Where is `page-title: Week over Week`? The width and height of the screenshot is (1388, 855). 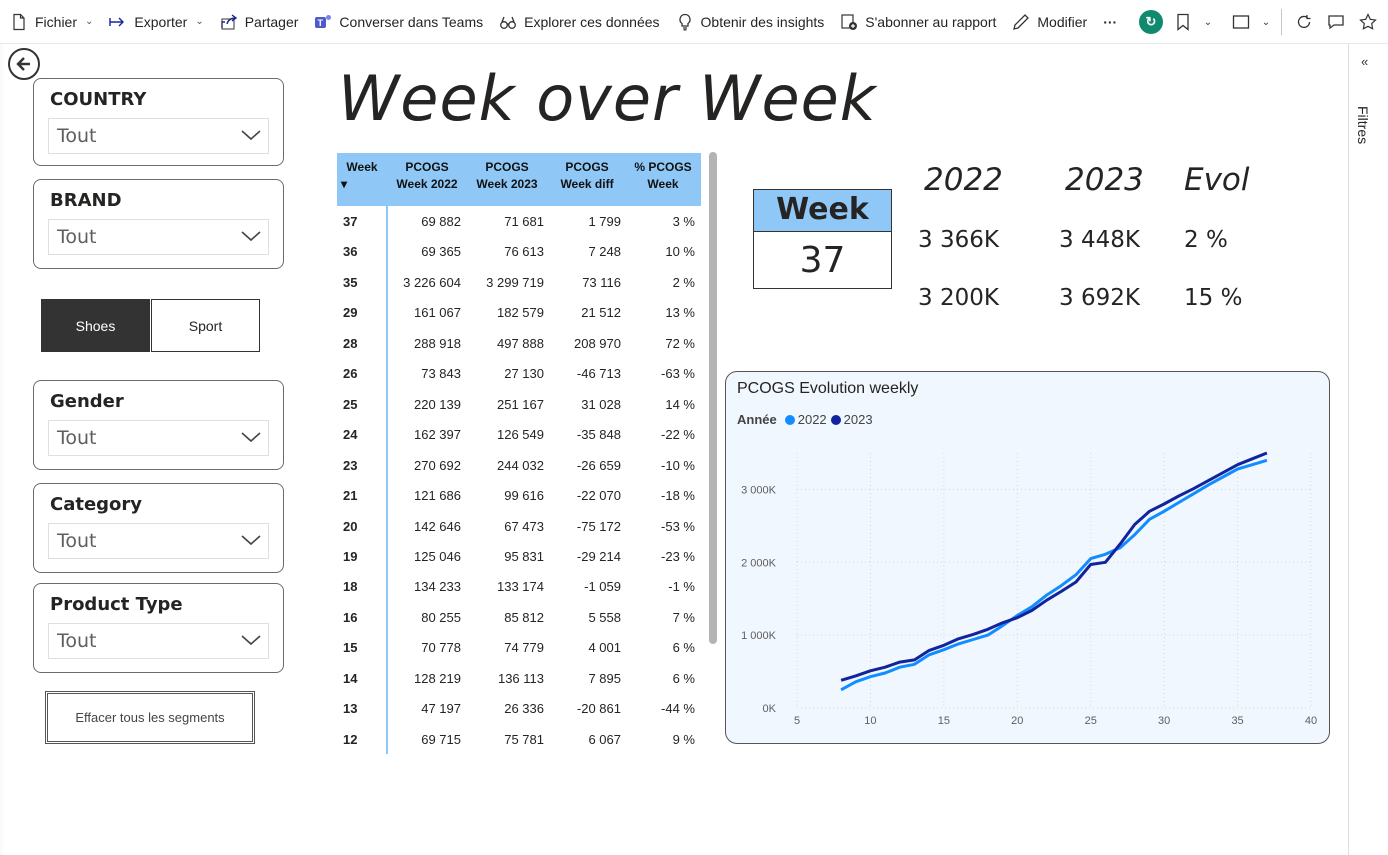
page-title: Week over Week is located at coordinates (607, 98).